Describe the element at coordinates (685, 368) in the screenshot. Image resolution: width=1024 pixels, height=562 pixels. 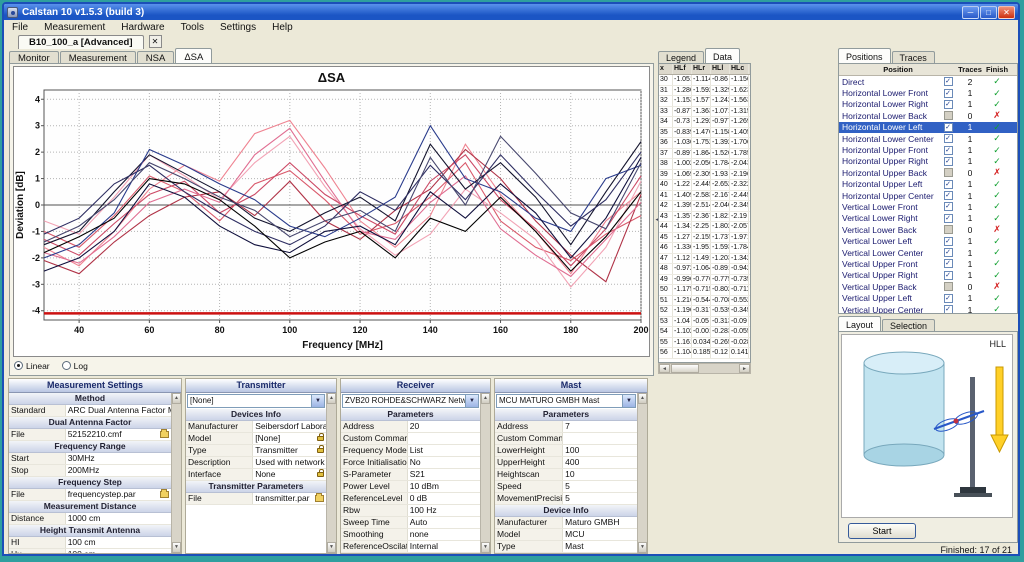
I see `scroll-thumb` at that location.